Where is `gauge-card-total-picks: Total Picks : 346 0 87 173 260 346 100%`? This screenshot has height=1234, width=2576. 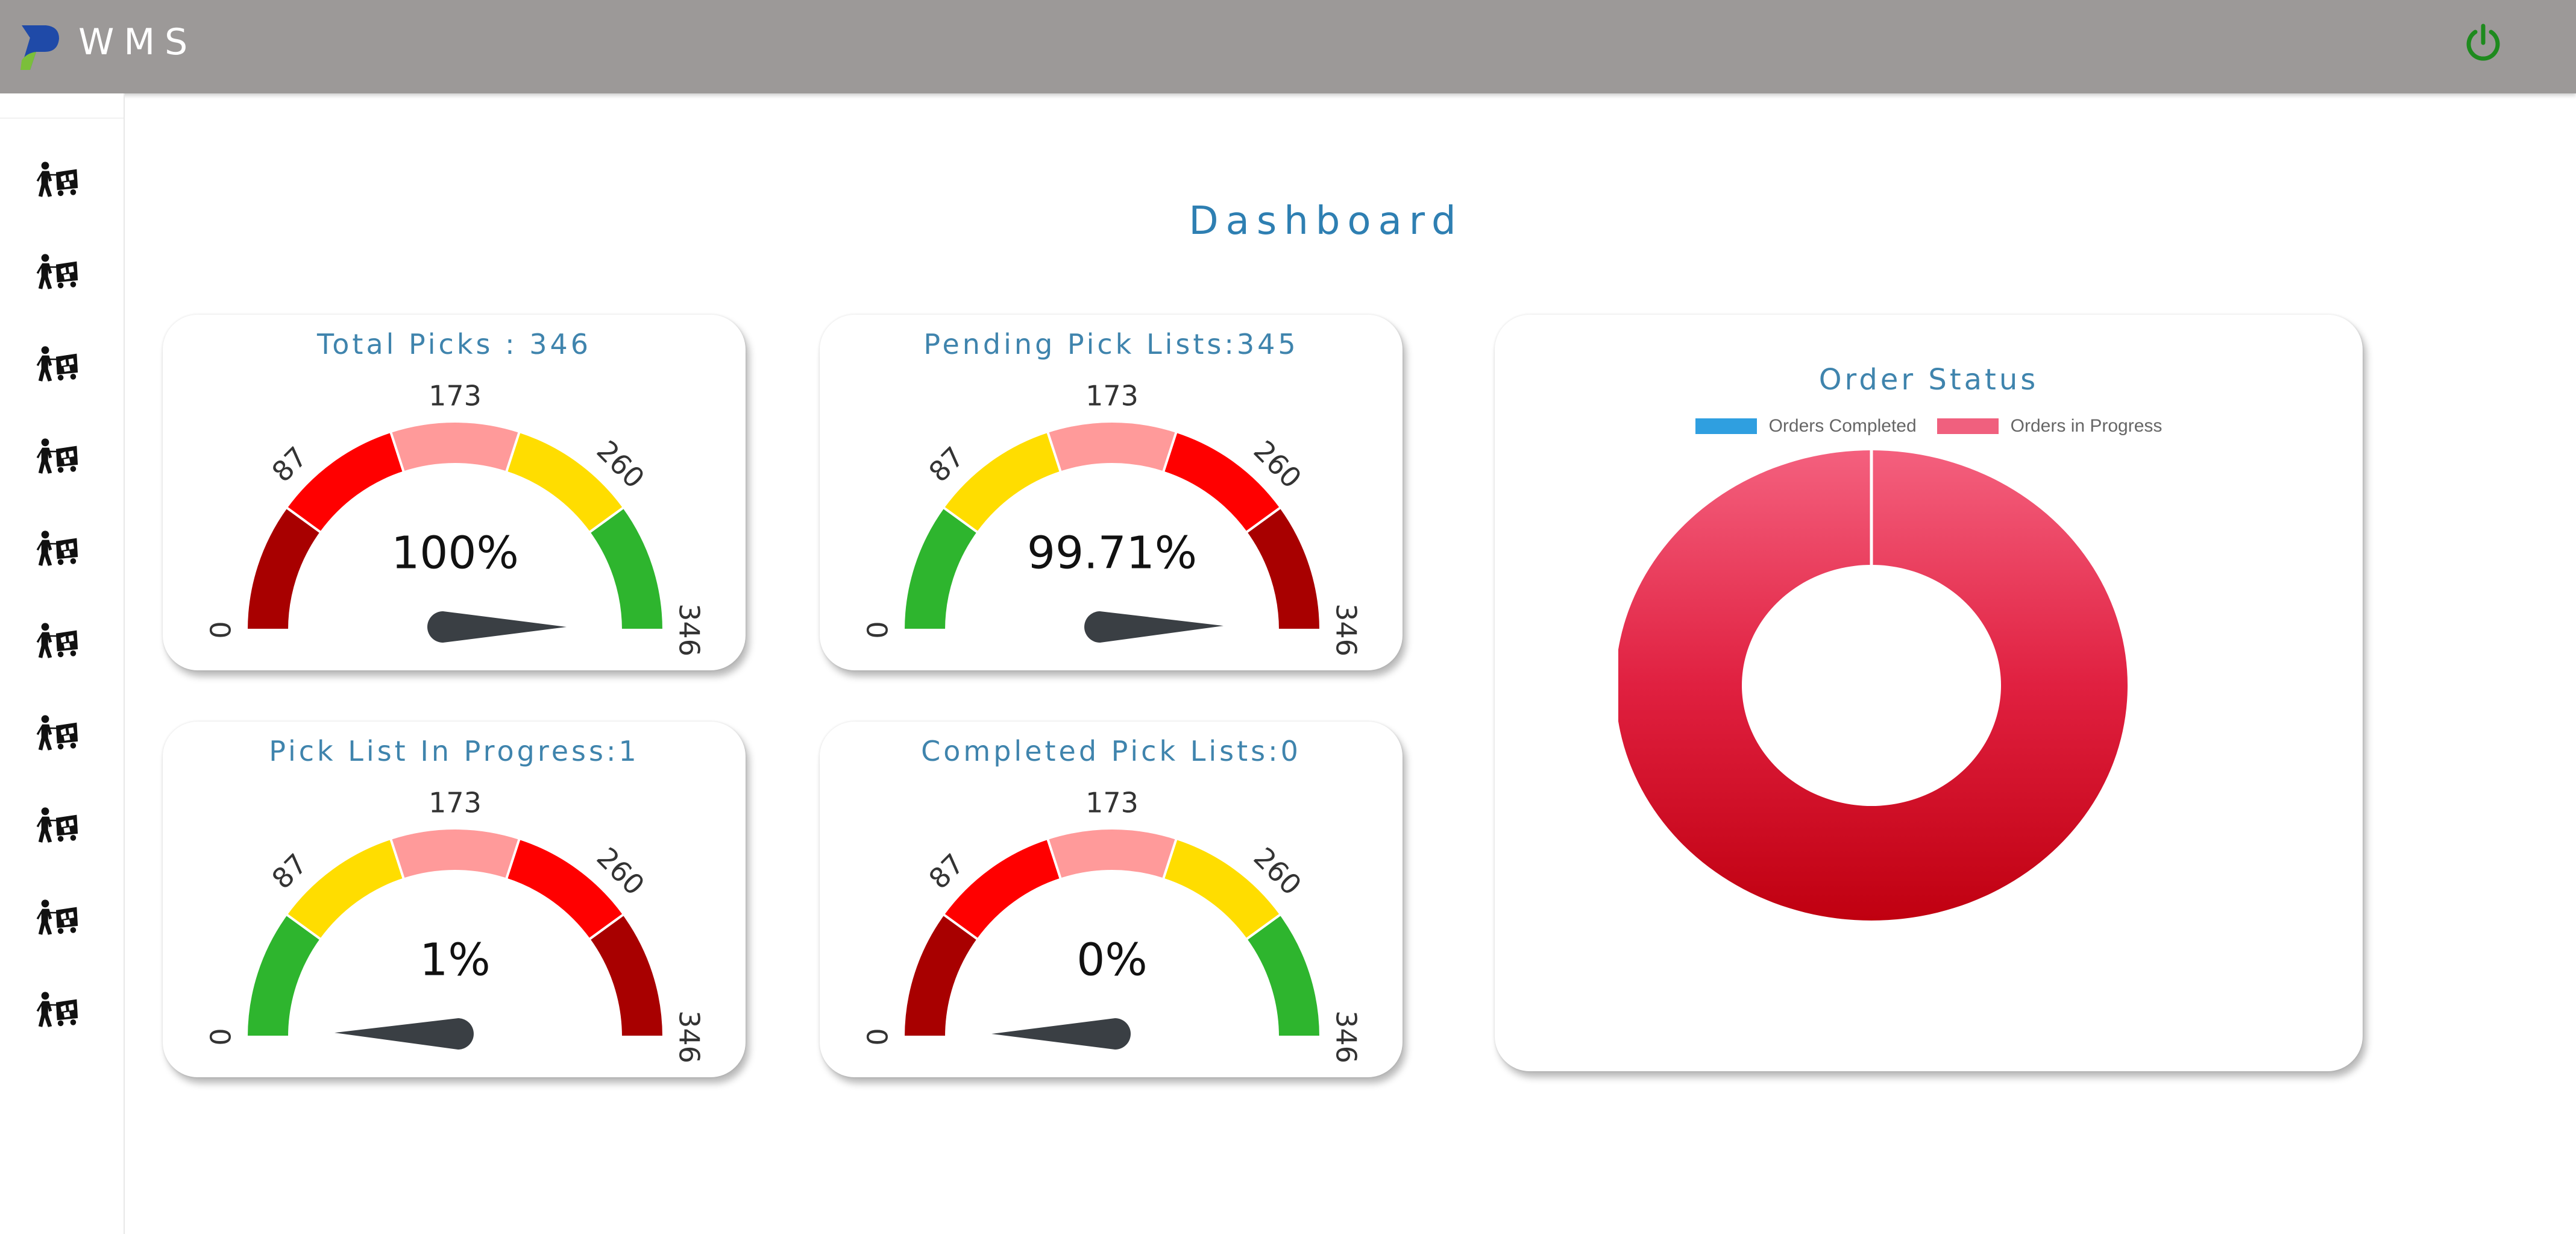 gauge-card-total-picks: Total Picks : 346 0 87 173 260 346 100% is located at coordinates (454, 493).